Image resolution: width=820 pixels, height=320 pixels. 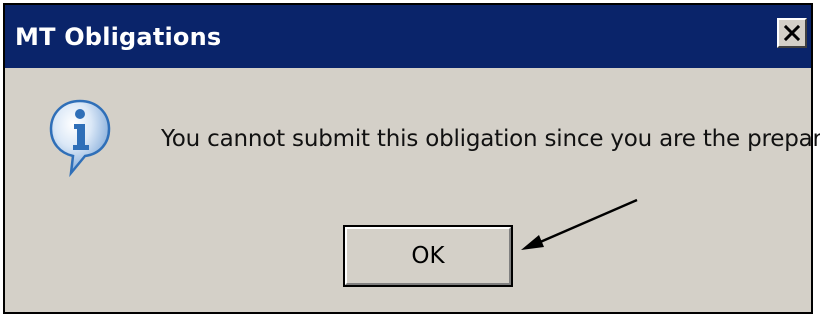 I want to click on ok-button: OK, so click(x=428, y=256).